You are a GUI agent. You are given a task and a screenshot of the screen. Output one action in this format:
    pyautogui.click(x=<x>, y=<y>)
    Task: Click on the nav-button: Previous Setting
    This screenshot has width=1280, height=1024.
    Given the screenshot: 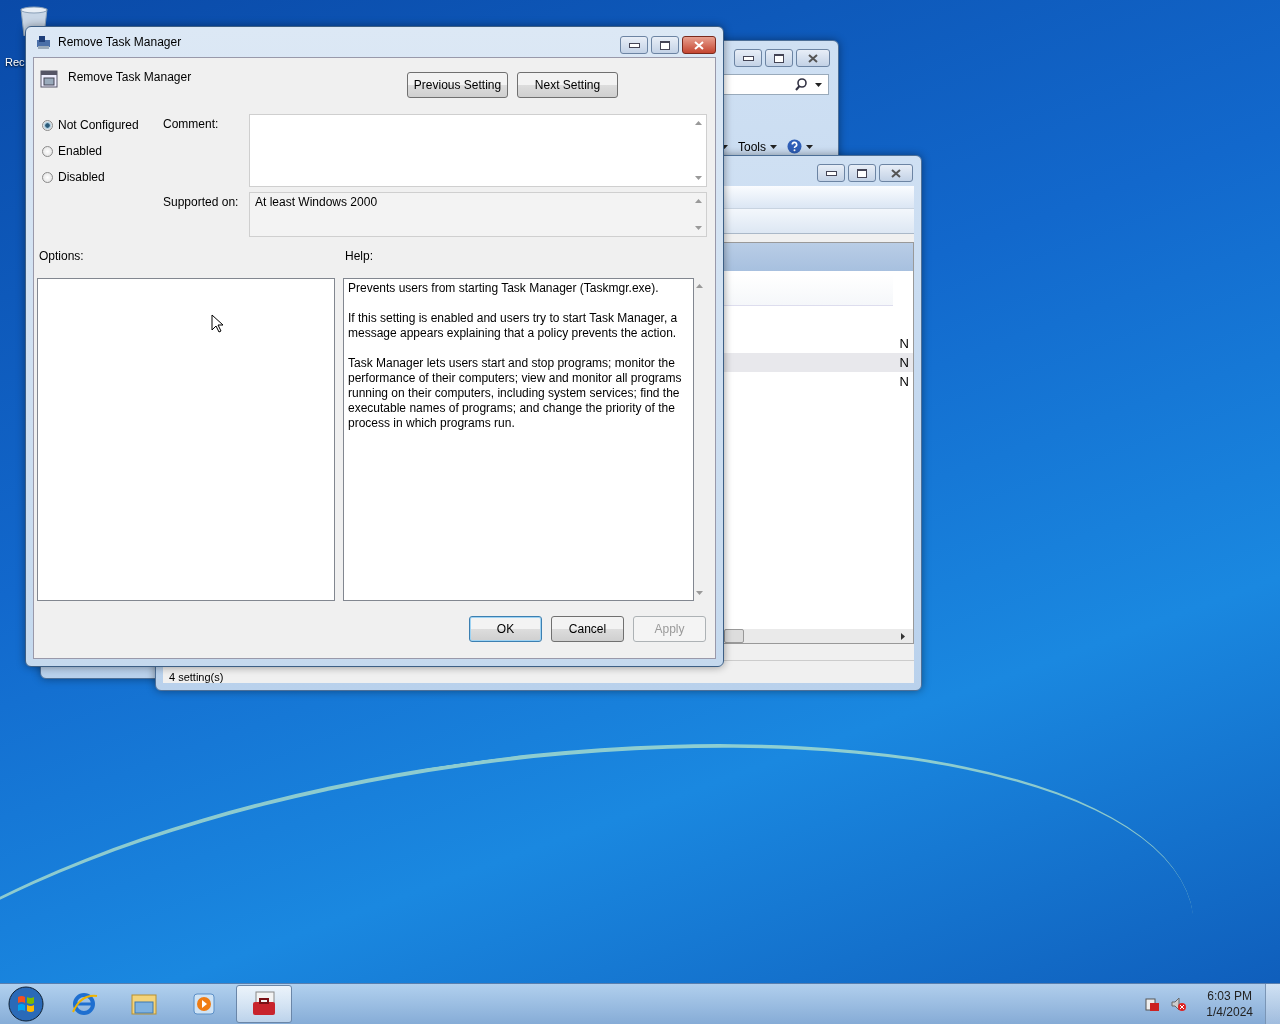 What is the action you would take?
    pyautogui.click(x=457, y=85)
    